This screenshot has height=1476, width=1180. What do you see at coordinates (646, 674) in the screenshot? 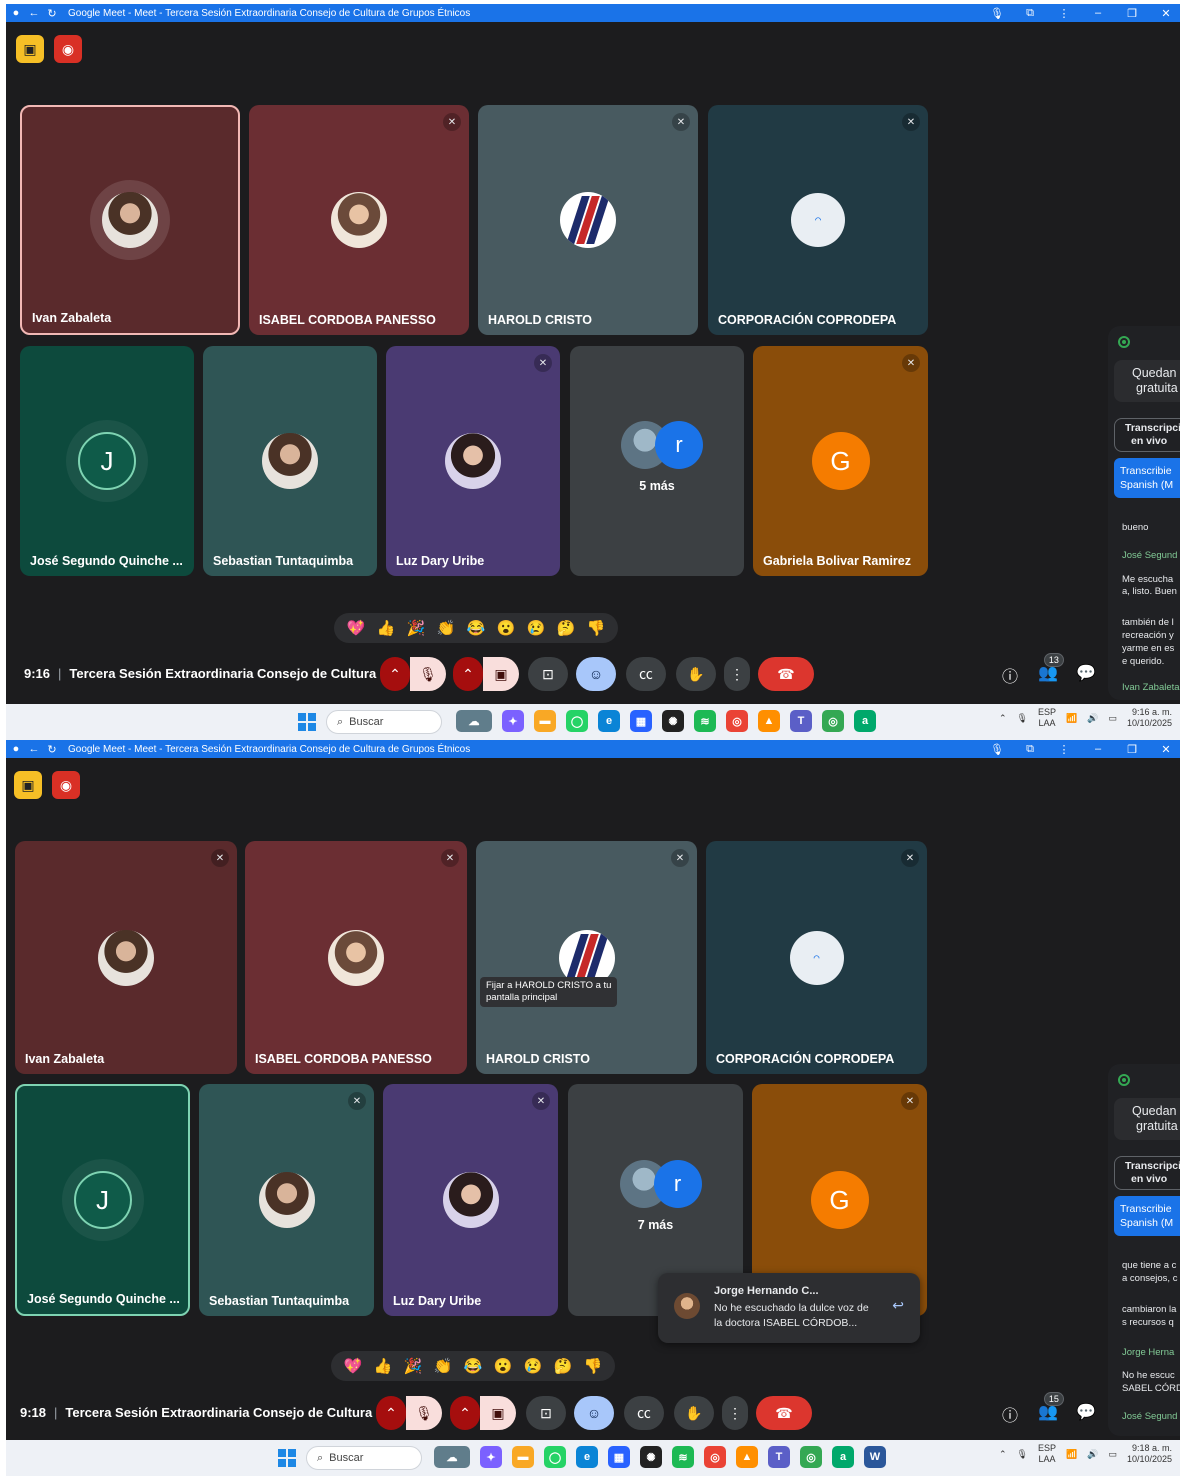
I see `captions-button: ㏄` at bounding box center [646, 674].